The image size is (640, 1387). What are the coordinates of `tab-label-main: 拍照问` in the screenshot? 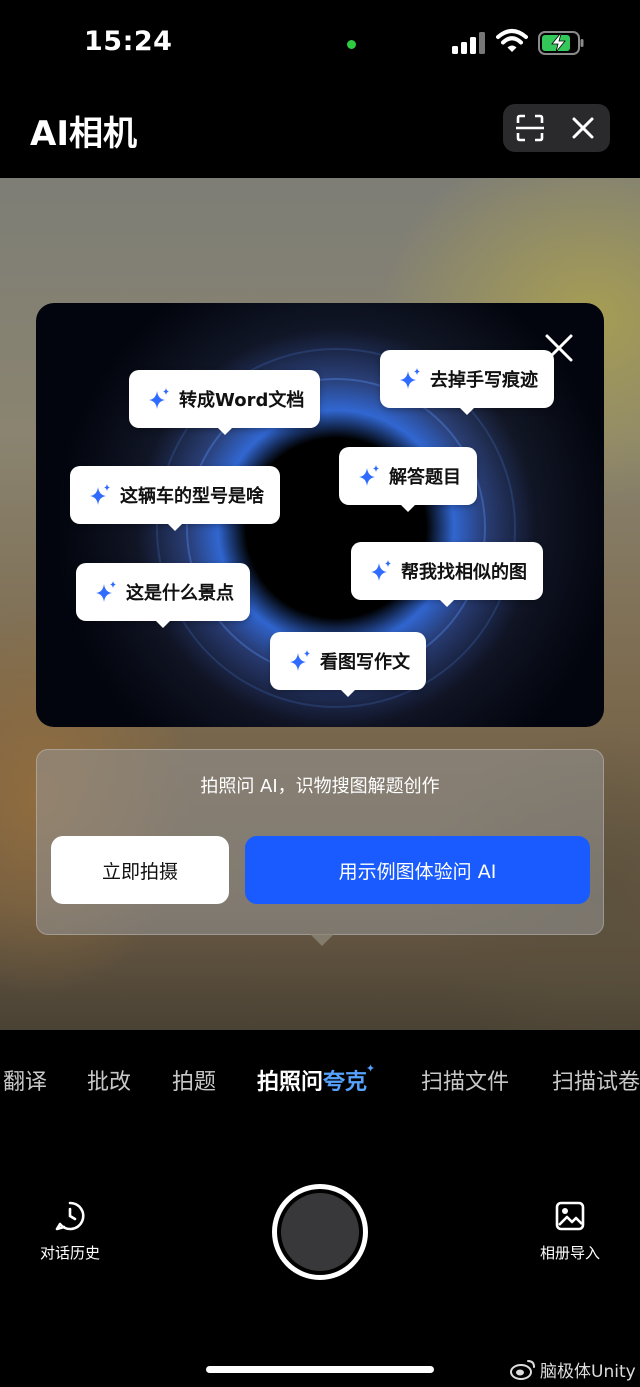 It's located at (290, 1082).